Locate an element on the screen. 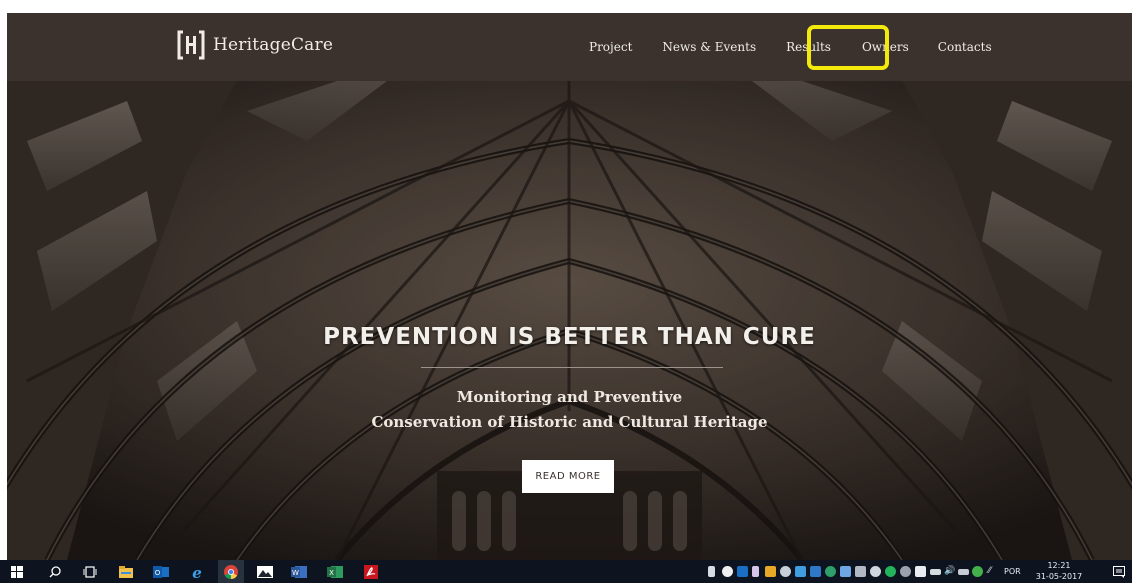 The width and height of the screenshot is (1132, 583). language-indicator: POR is located at coordinates (1012, 571).